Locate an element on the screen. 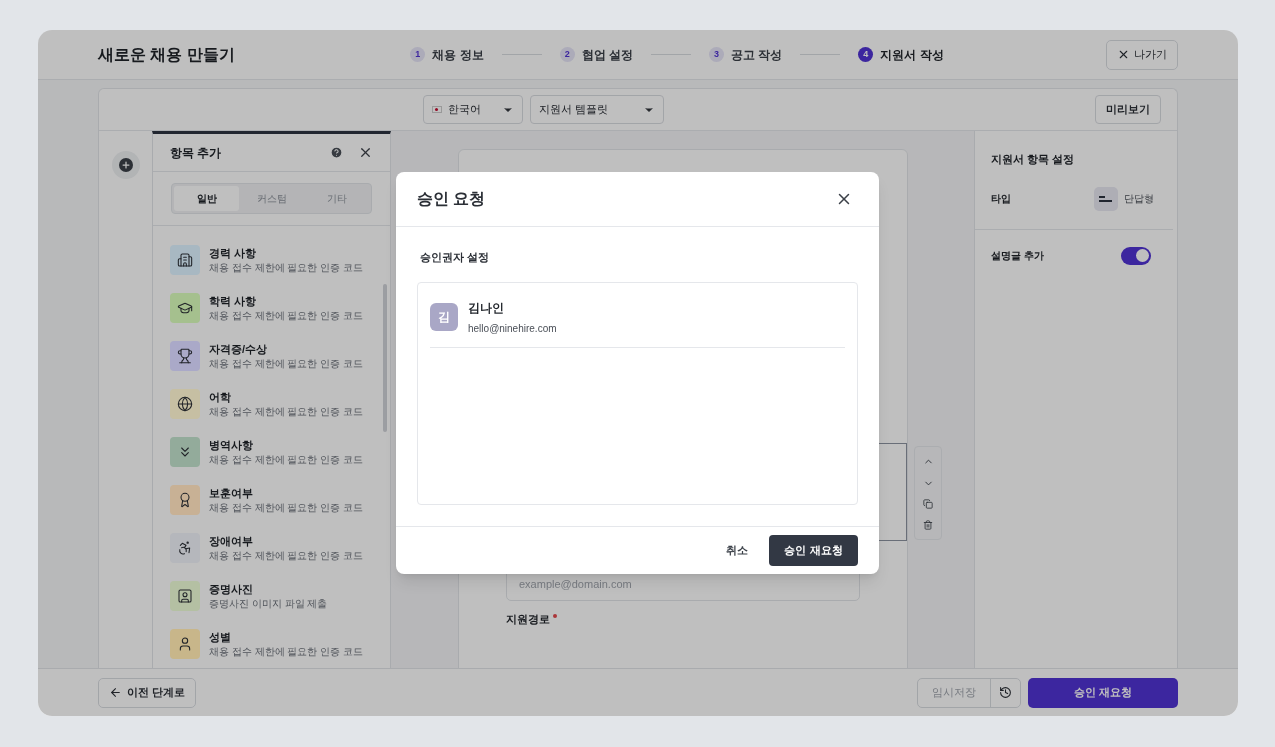 The image size is (1275, 747). cancel-button: 취소 is located at coordinates (737, 550).